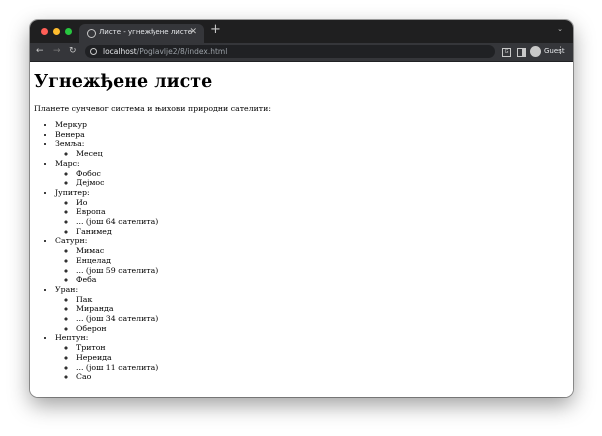  I want to click on side-panel-icon, so click(521, 52).